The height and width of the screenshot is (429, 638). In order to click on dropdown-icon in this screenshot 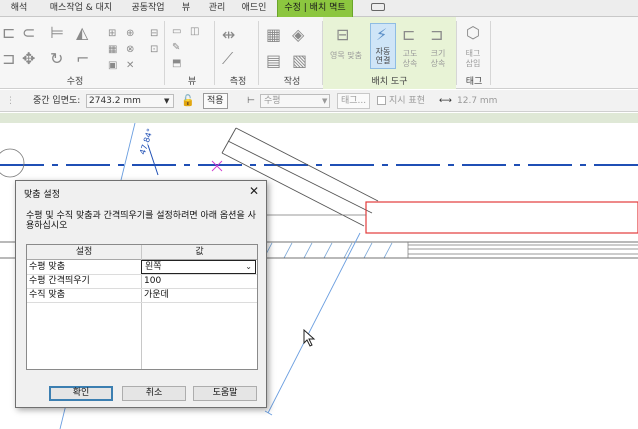, I will do `click(378, 6)`.